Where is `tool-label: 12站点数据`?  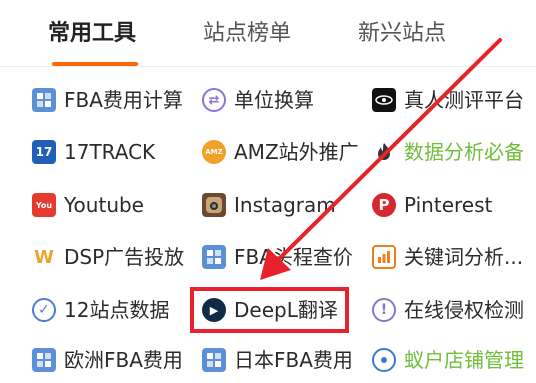
tool-label: 12站点数据 is located at coordinates (117, 310).